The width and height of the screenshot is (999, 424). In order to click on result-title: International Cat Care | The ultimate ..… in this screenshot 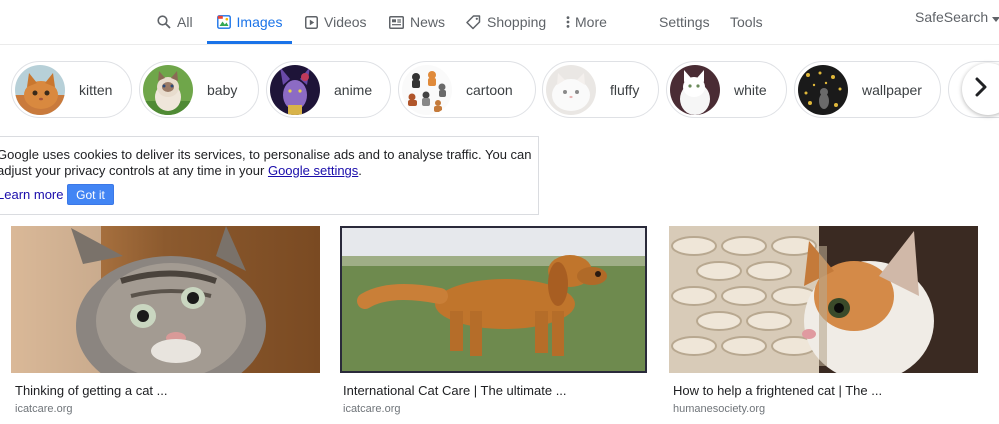, I will do `click(455, 390)`.